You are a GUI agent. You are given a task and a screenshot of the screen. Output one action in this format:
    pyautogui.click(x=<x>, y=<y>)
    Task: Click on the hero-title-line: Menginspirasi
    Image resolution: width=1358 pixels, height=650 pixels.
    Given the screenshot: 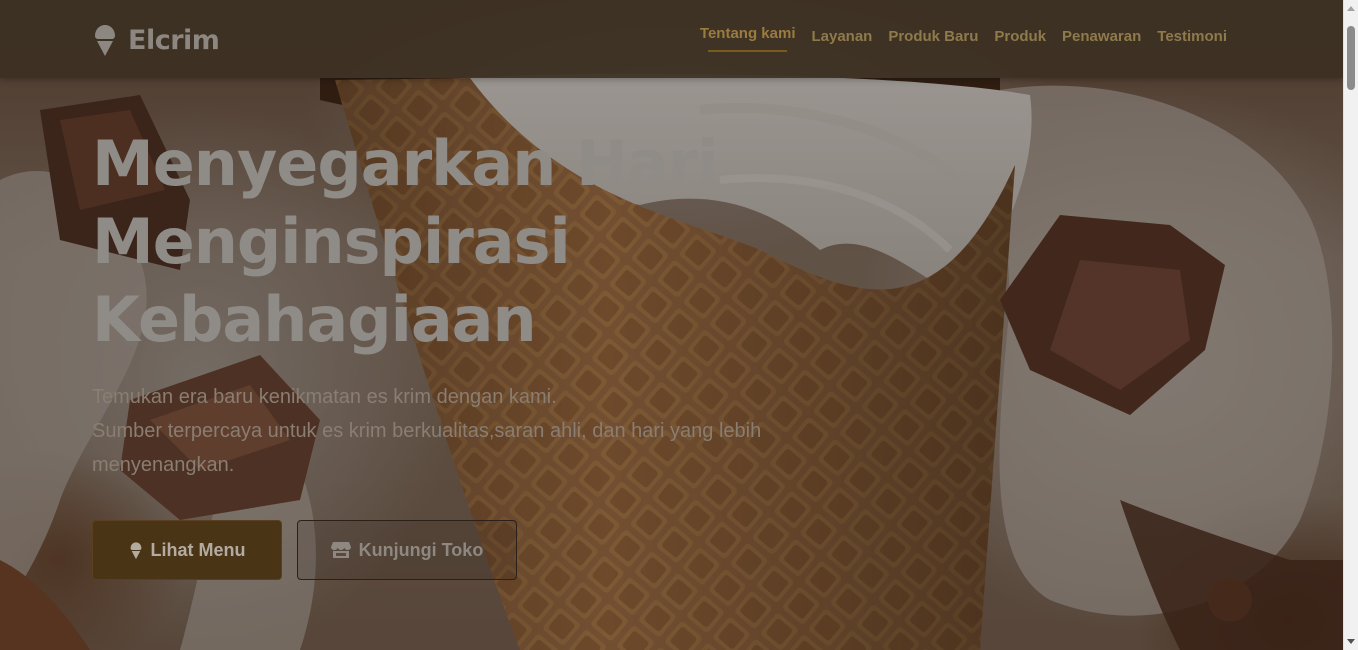 What is the action you would take?
    pyautogui.click(x=331, y=241)
    